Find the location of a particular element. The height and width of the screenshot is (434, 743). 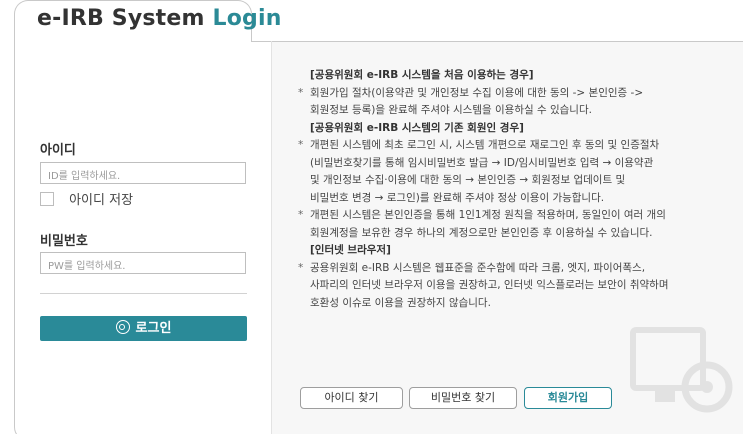

info-heading-browser: [인터넷 브라우저] is located at coordinates (350, 250).